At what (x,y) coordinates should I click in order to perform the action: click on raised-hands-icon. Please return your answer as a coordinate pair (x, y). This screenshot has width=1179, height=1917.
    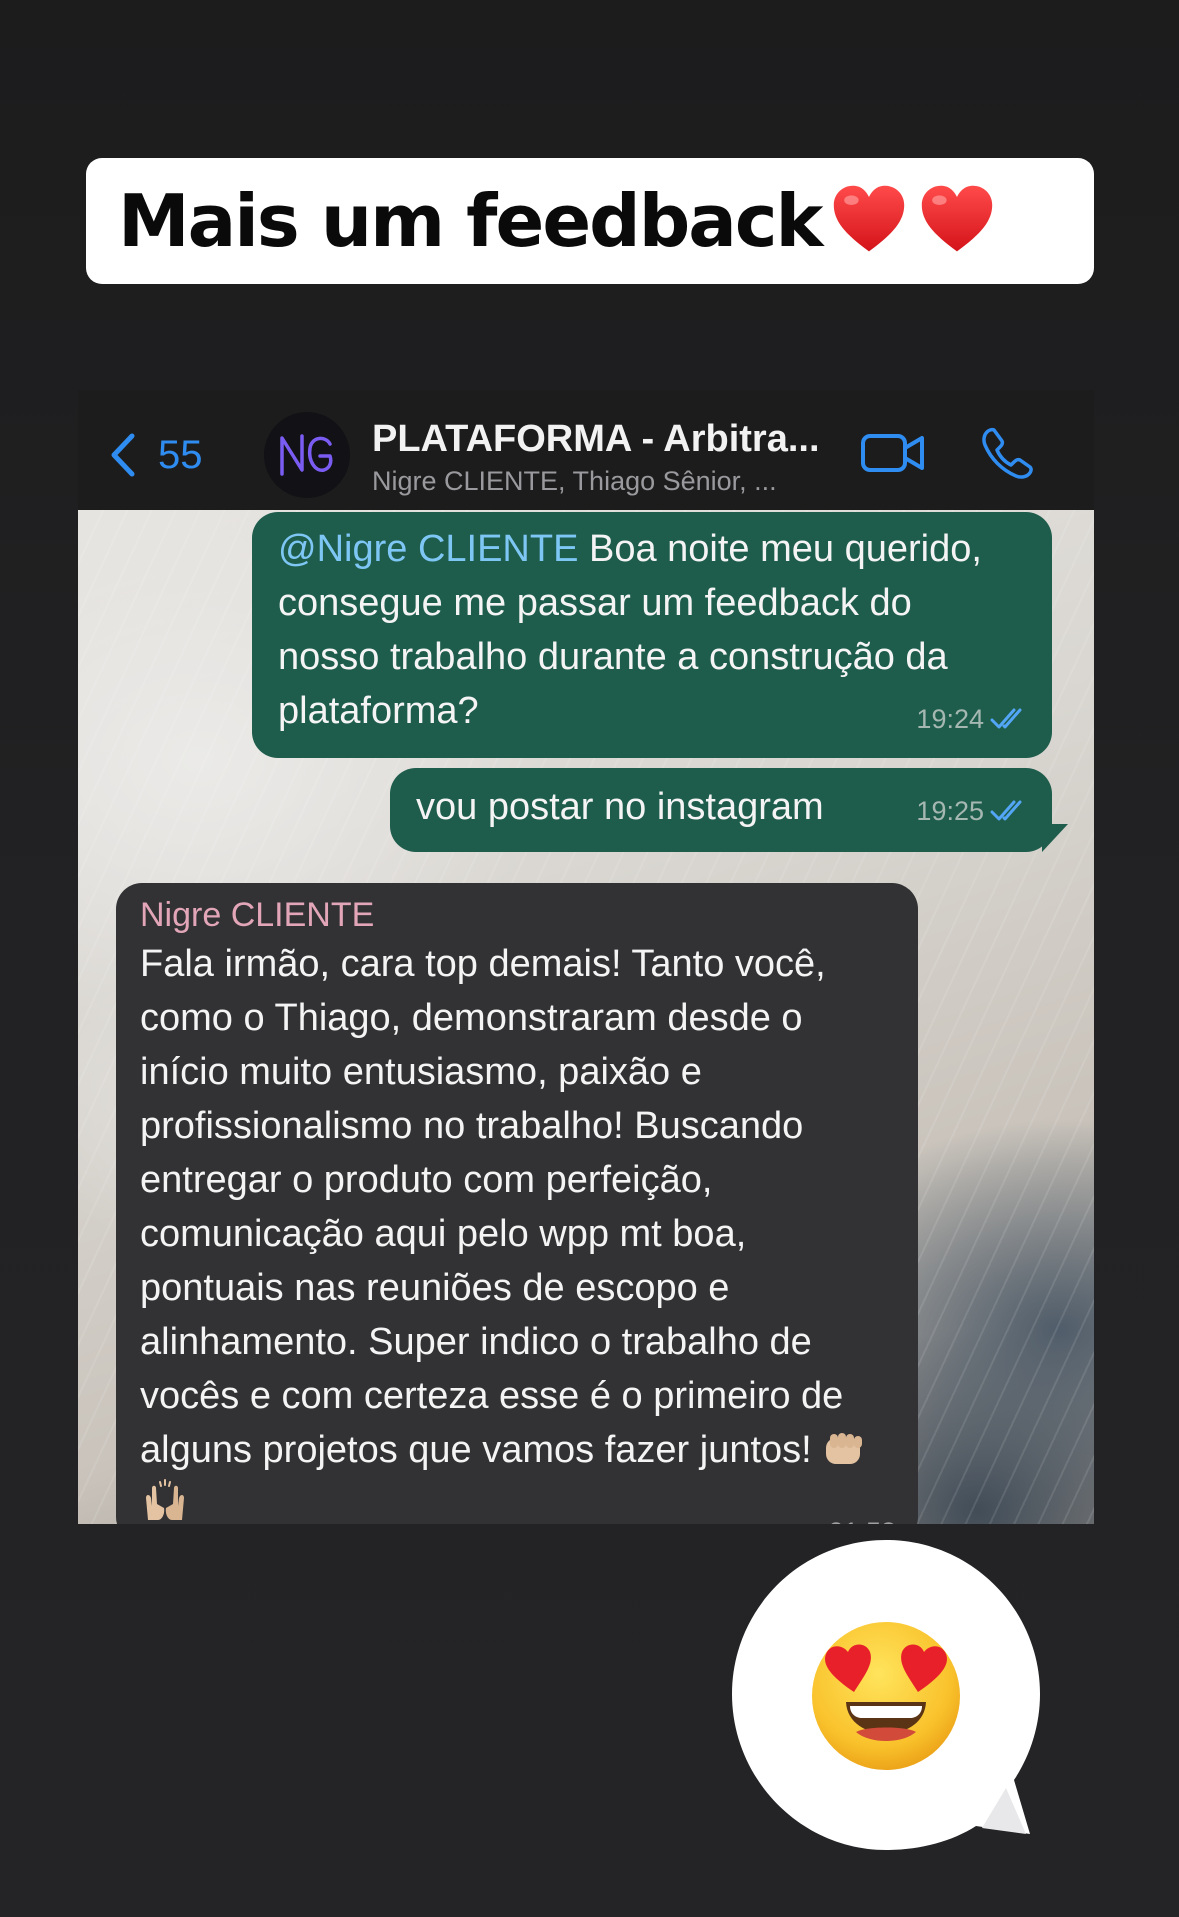
    Looking at the image, I should click on (165, 1500).